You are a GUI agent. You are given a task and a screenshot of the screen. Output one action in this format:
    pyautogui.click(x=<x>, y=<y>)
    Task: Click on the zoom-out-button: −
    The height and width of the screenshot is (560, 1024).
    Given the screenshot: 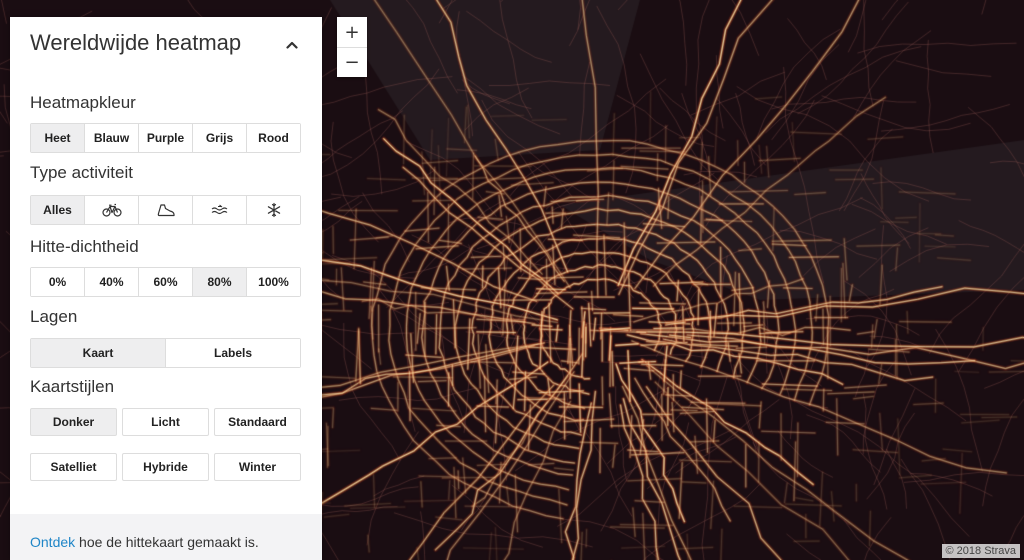 What is the action you would take?
    pyautogui.click(x=352, y=62)
    